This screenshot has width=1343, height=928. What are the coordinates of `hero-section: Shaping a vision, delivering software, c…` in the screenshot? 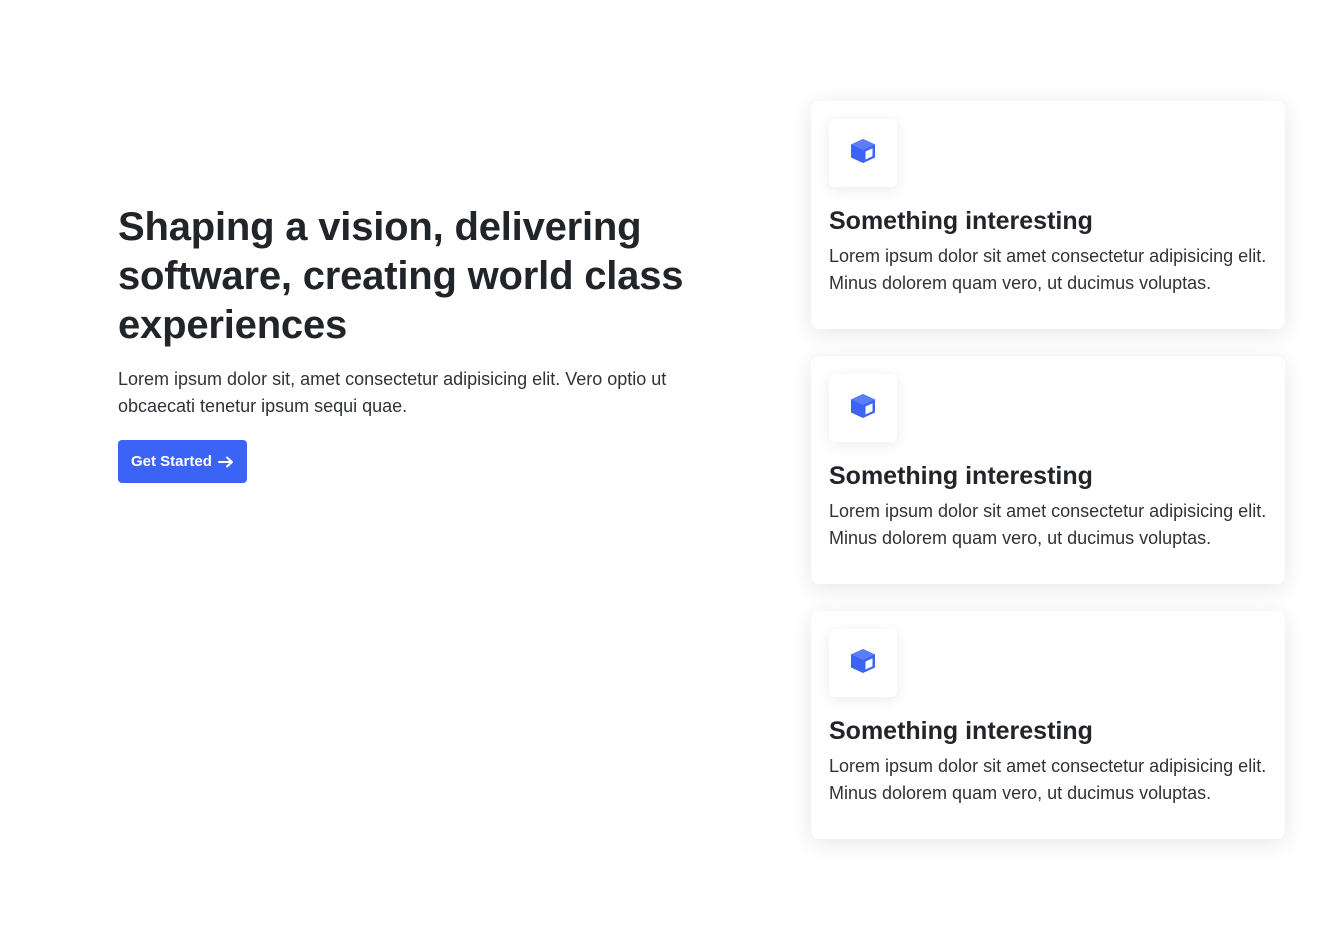 It's located at (403, 343).